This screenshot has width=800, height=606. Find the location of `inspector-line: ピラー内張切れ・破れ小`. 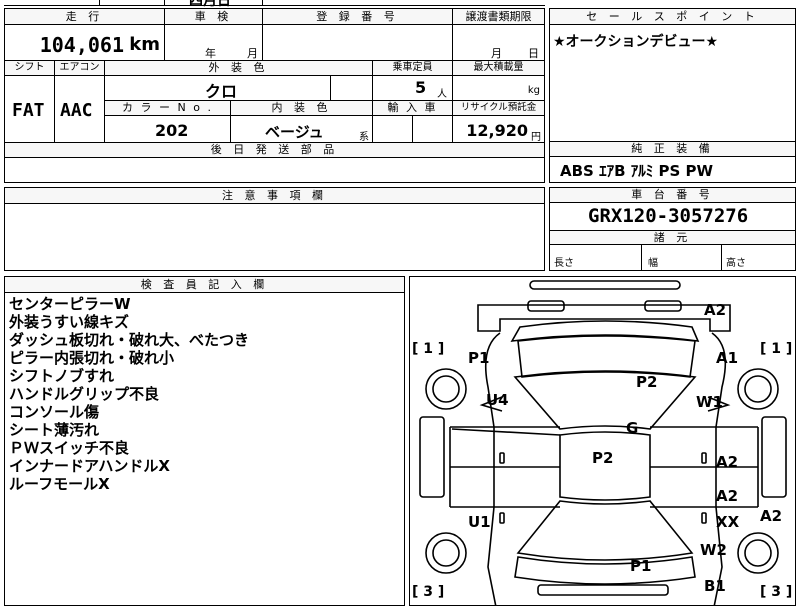

inspector-line: ピラー内張切れ・破れ小 is located at coordinates (92, 358).